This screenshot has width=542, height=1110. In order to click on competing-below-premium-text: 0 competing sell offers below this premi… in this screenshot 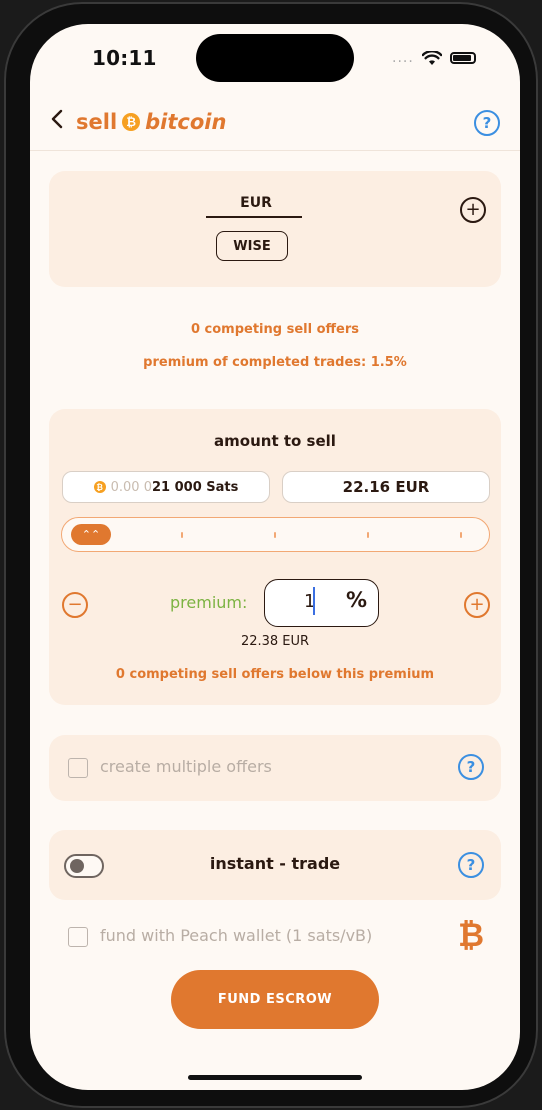, I will do `click(275, 674)`.